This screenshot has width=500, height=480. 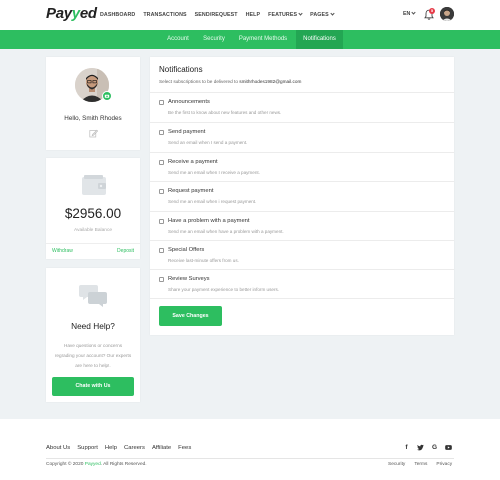 I want to click on youtube-icon, so click(x=448, y=447).